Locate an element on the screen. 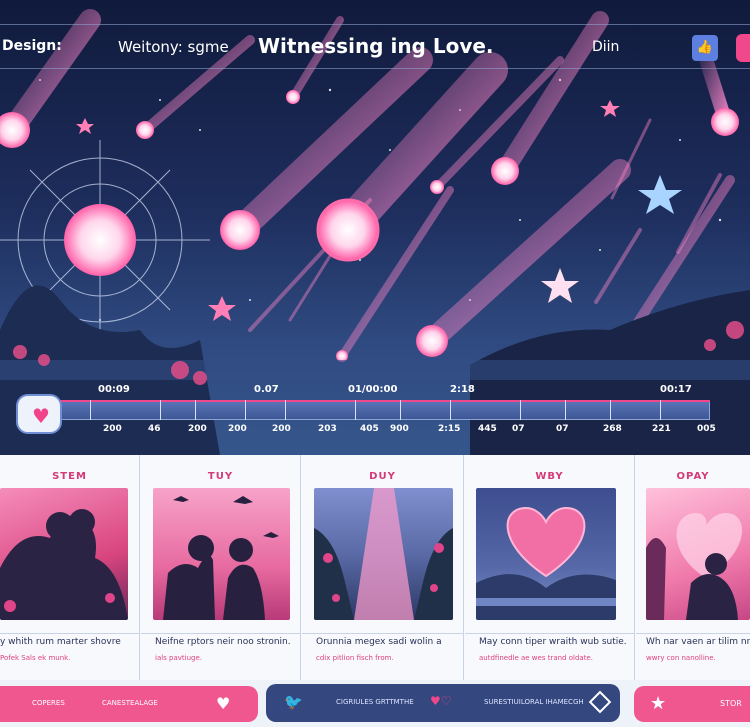  timeline-play-button: ♥ is located at coordinates (39, 414).